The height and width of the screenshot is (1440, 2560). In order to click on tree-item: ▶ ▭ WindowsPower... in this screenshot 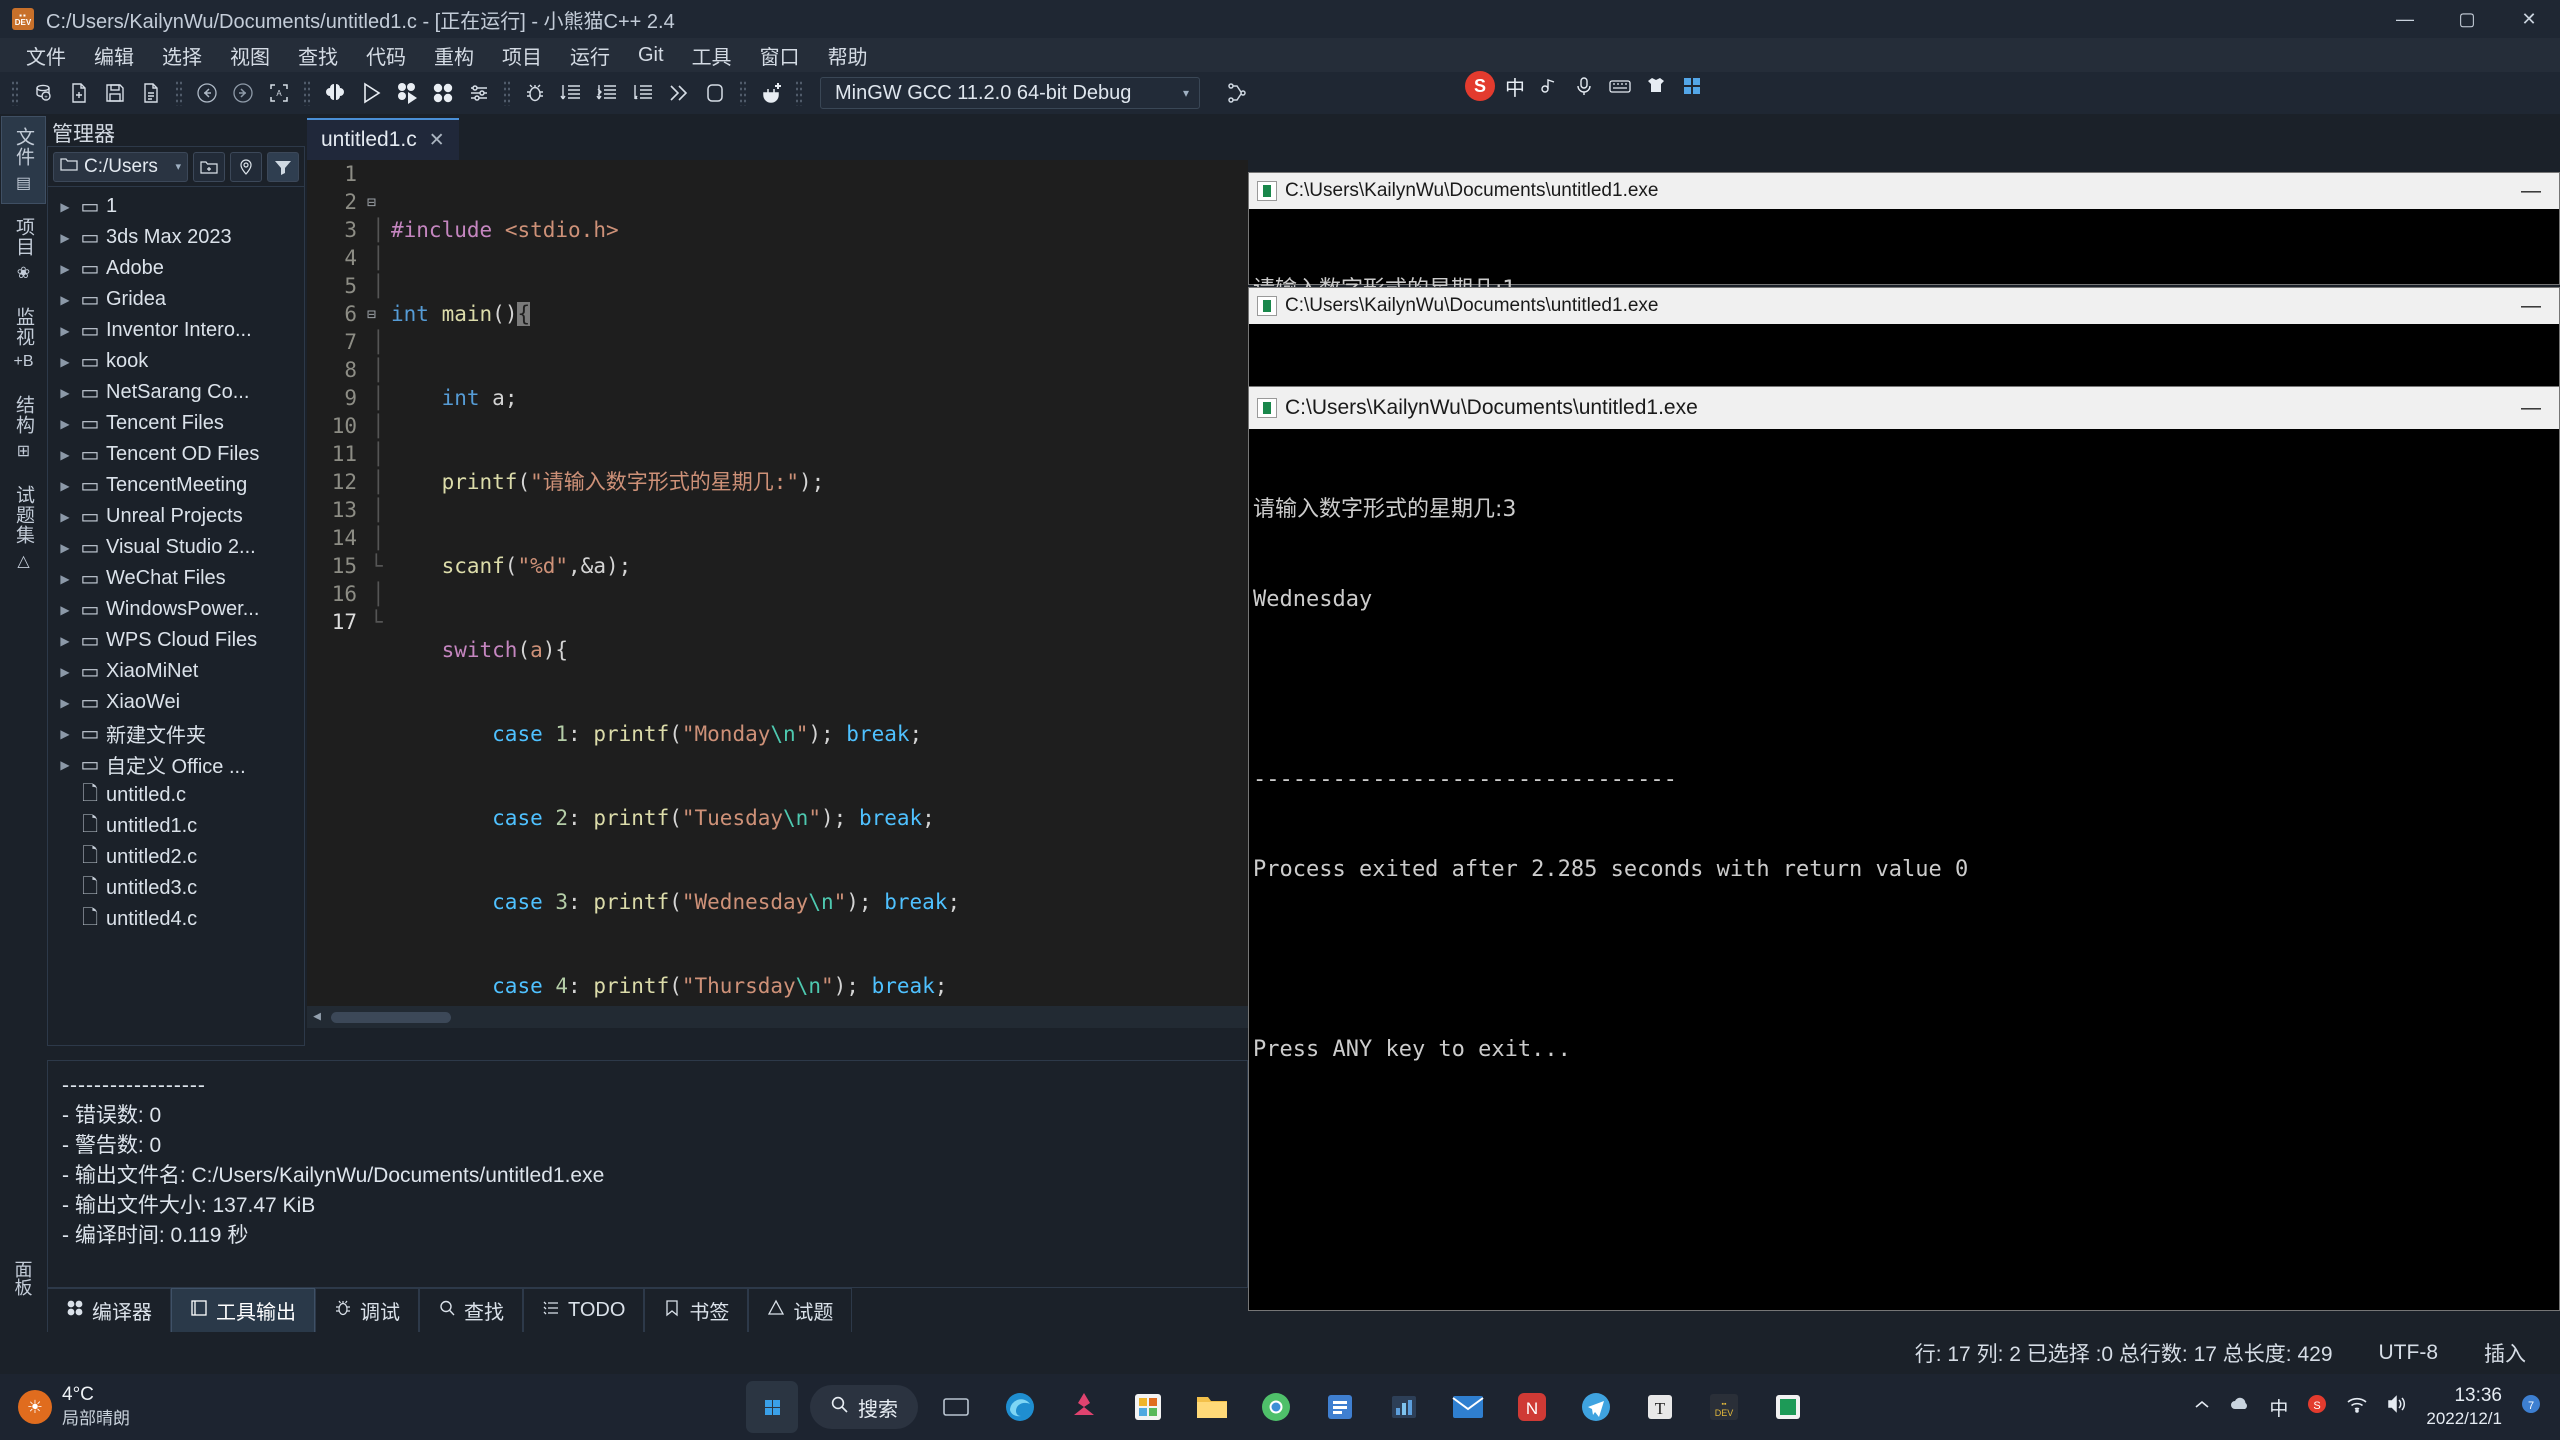, I will do `click(176, 609)`.